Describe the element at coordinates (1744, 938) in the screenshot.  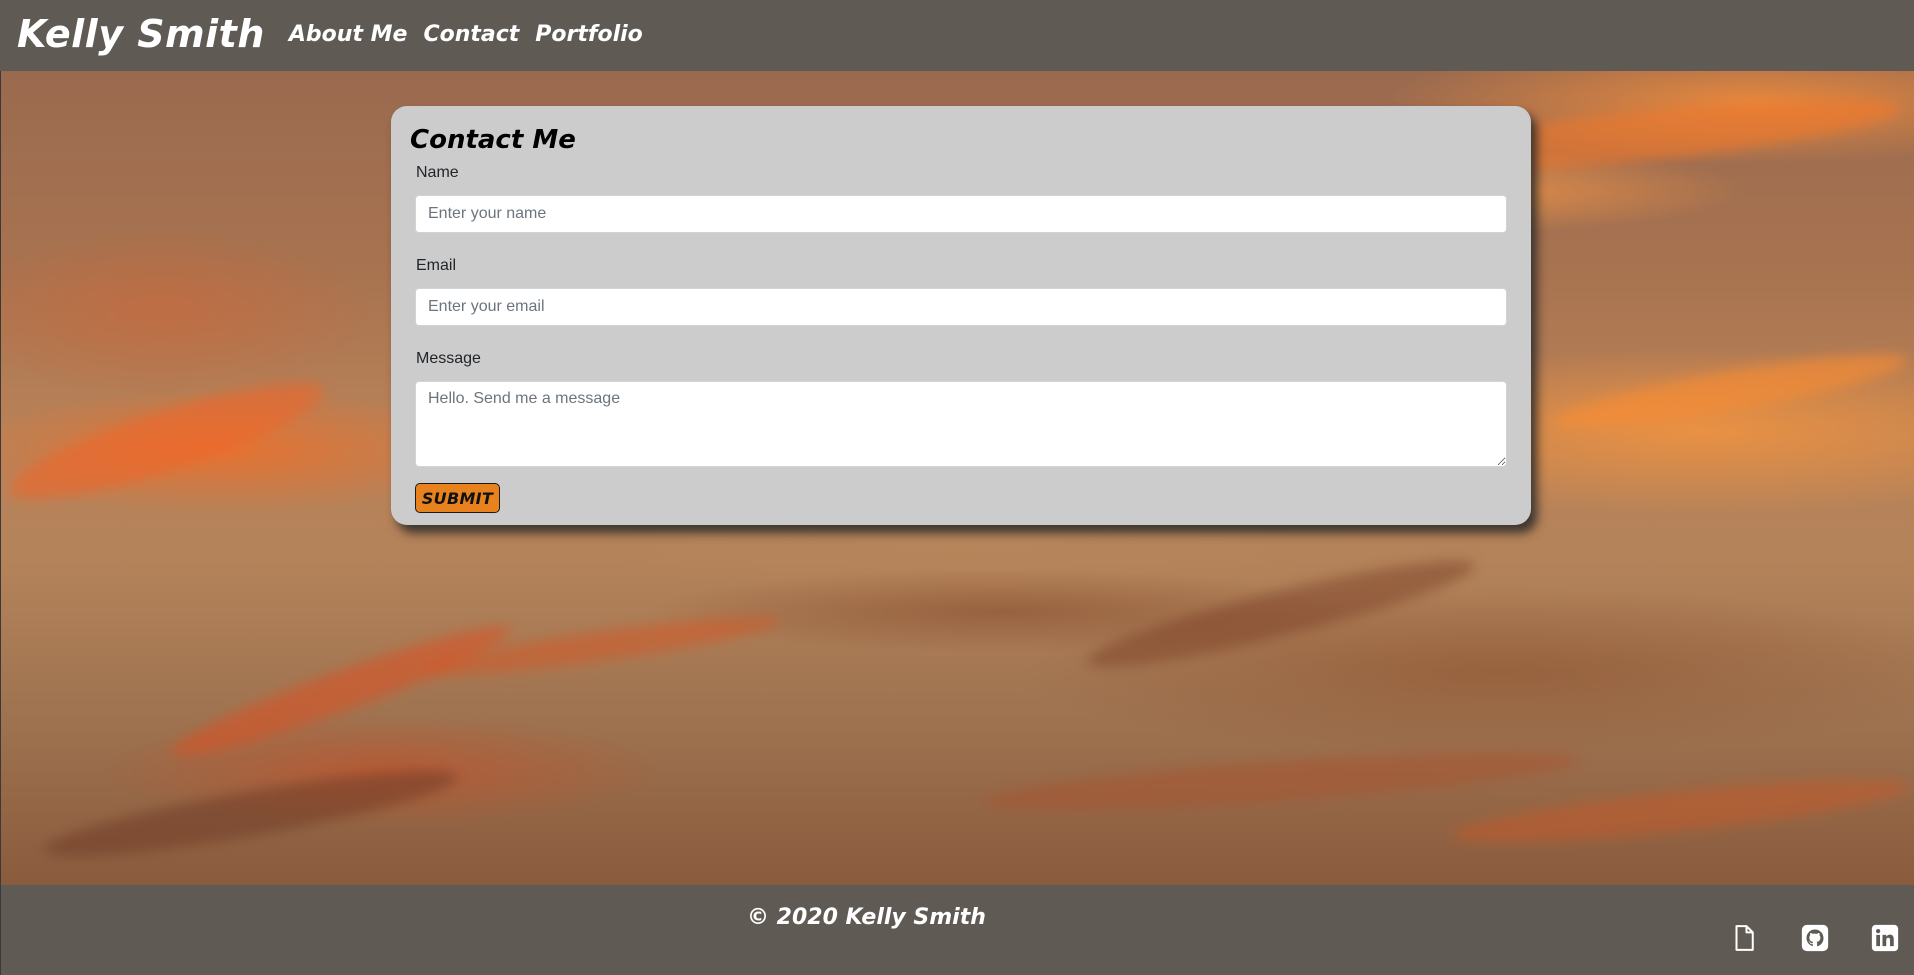
I see `resume-file-icon` at that location.